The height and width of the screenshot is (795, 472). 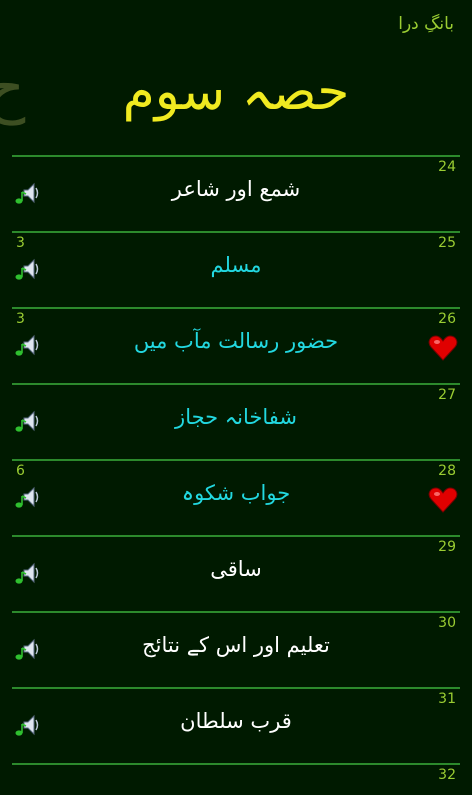 What do you see at coordinates (236, 645) in the screenshot?
I see `poem-title: تعلیم اور اس کے نتائج` at bounding box center [236, 645].